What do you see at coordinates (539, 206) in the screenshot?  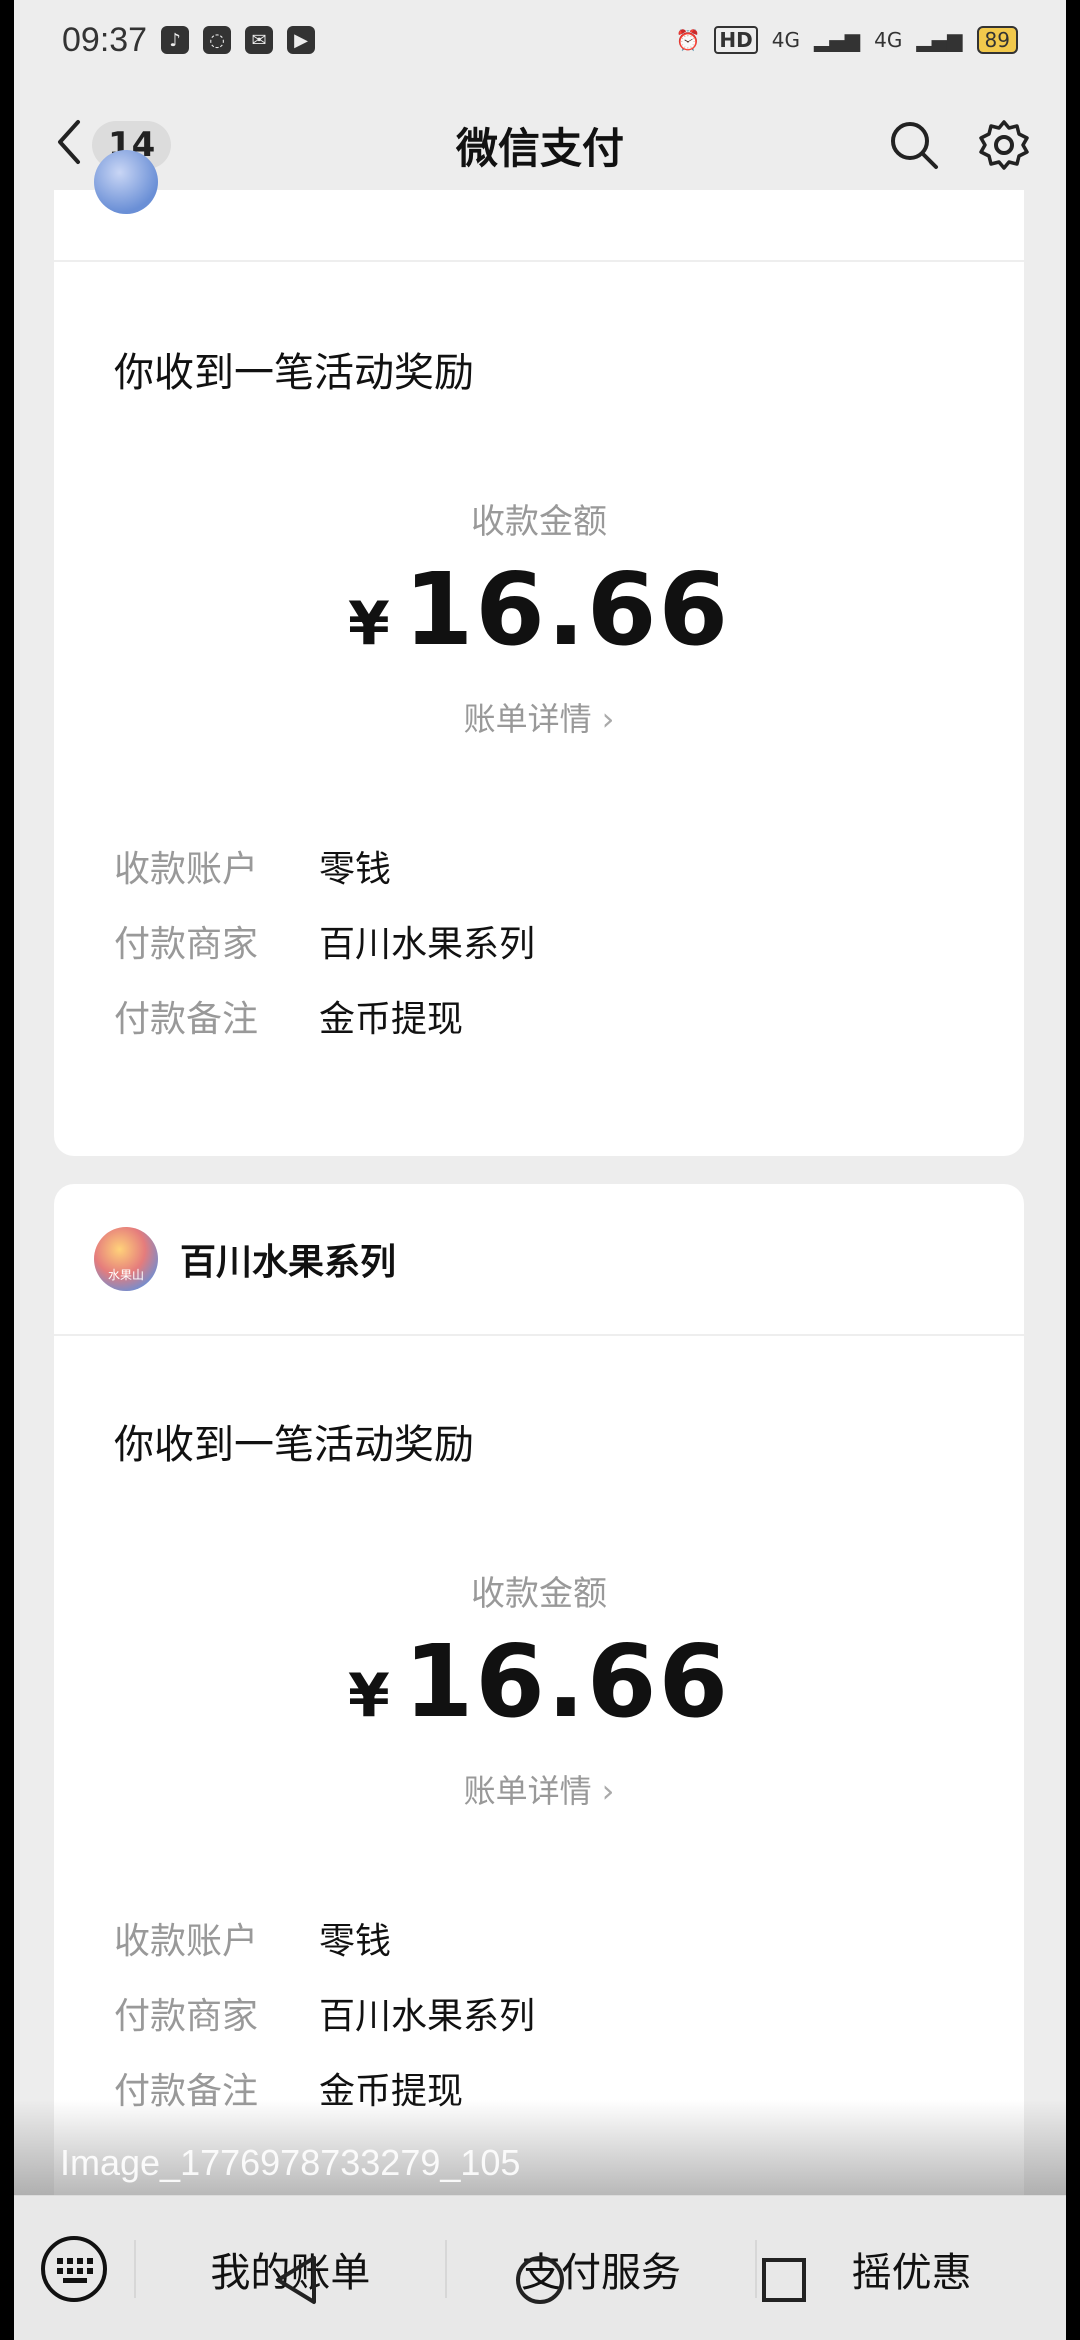 I see `card-header-clipped` at bounding box center [539, 206].